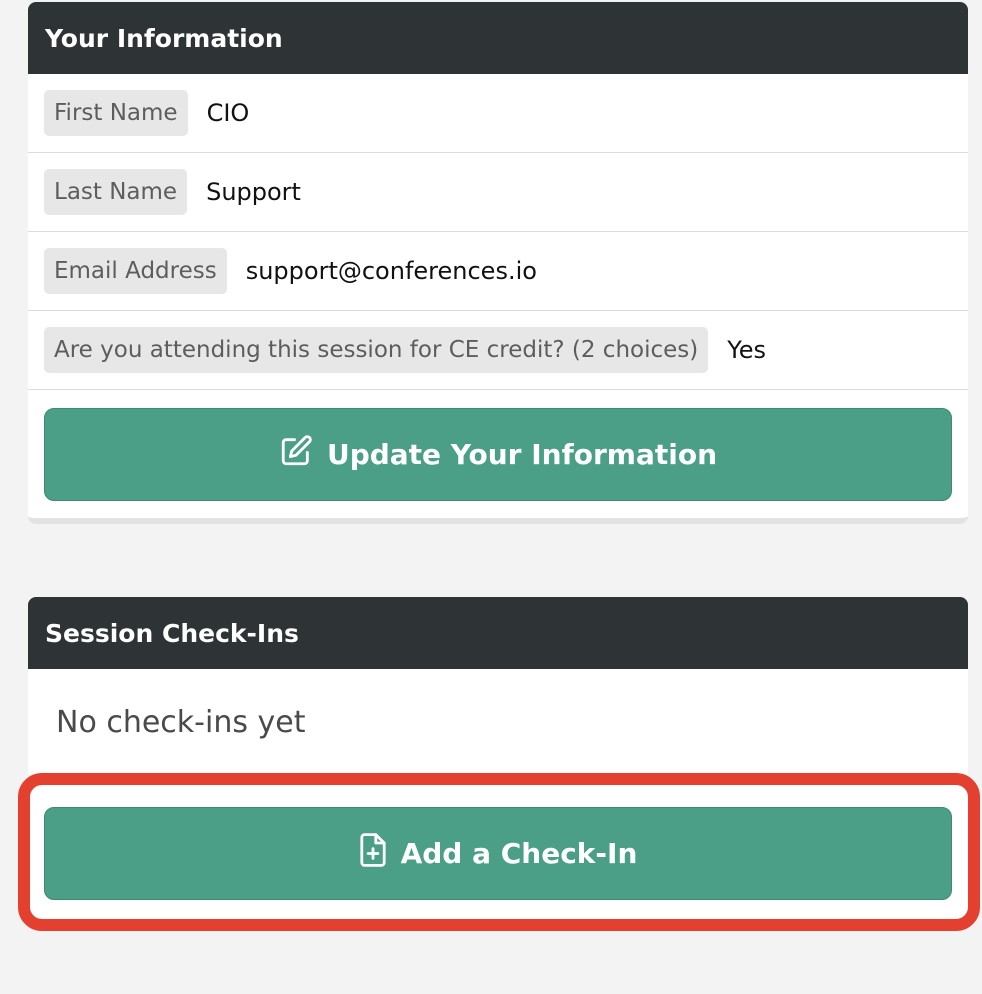 The image size is (982, 994). What do you see at coordinates (116, 113) in the screenshot?
I see `first-name-label: First Name` at bounding box center [116, 113].